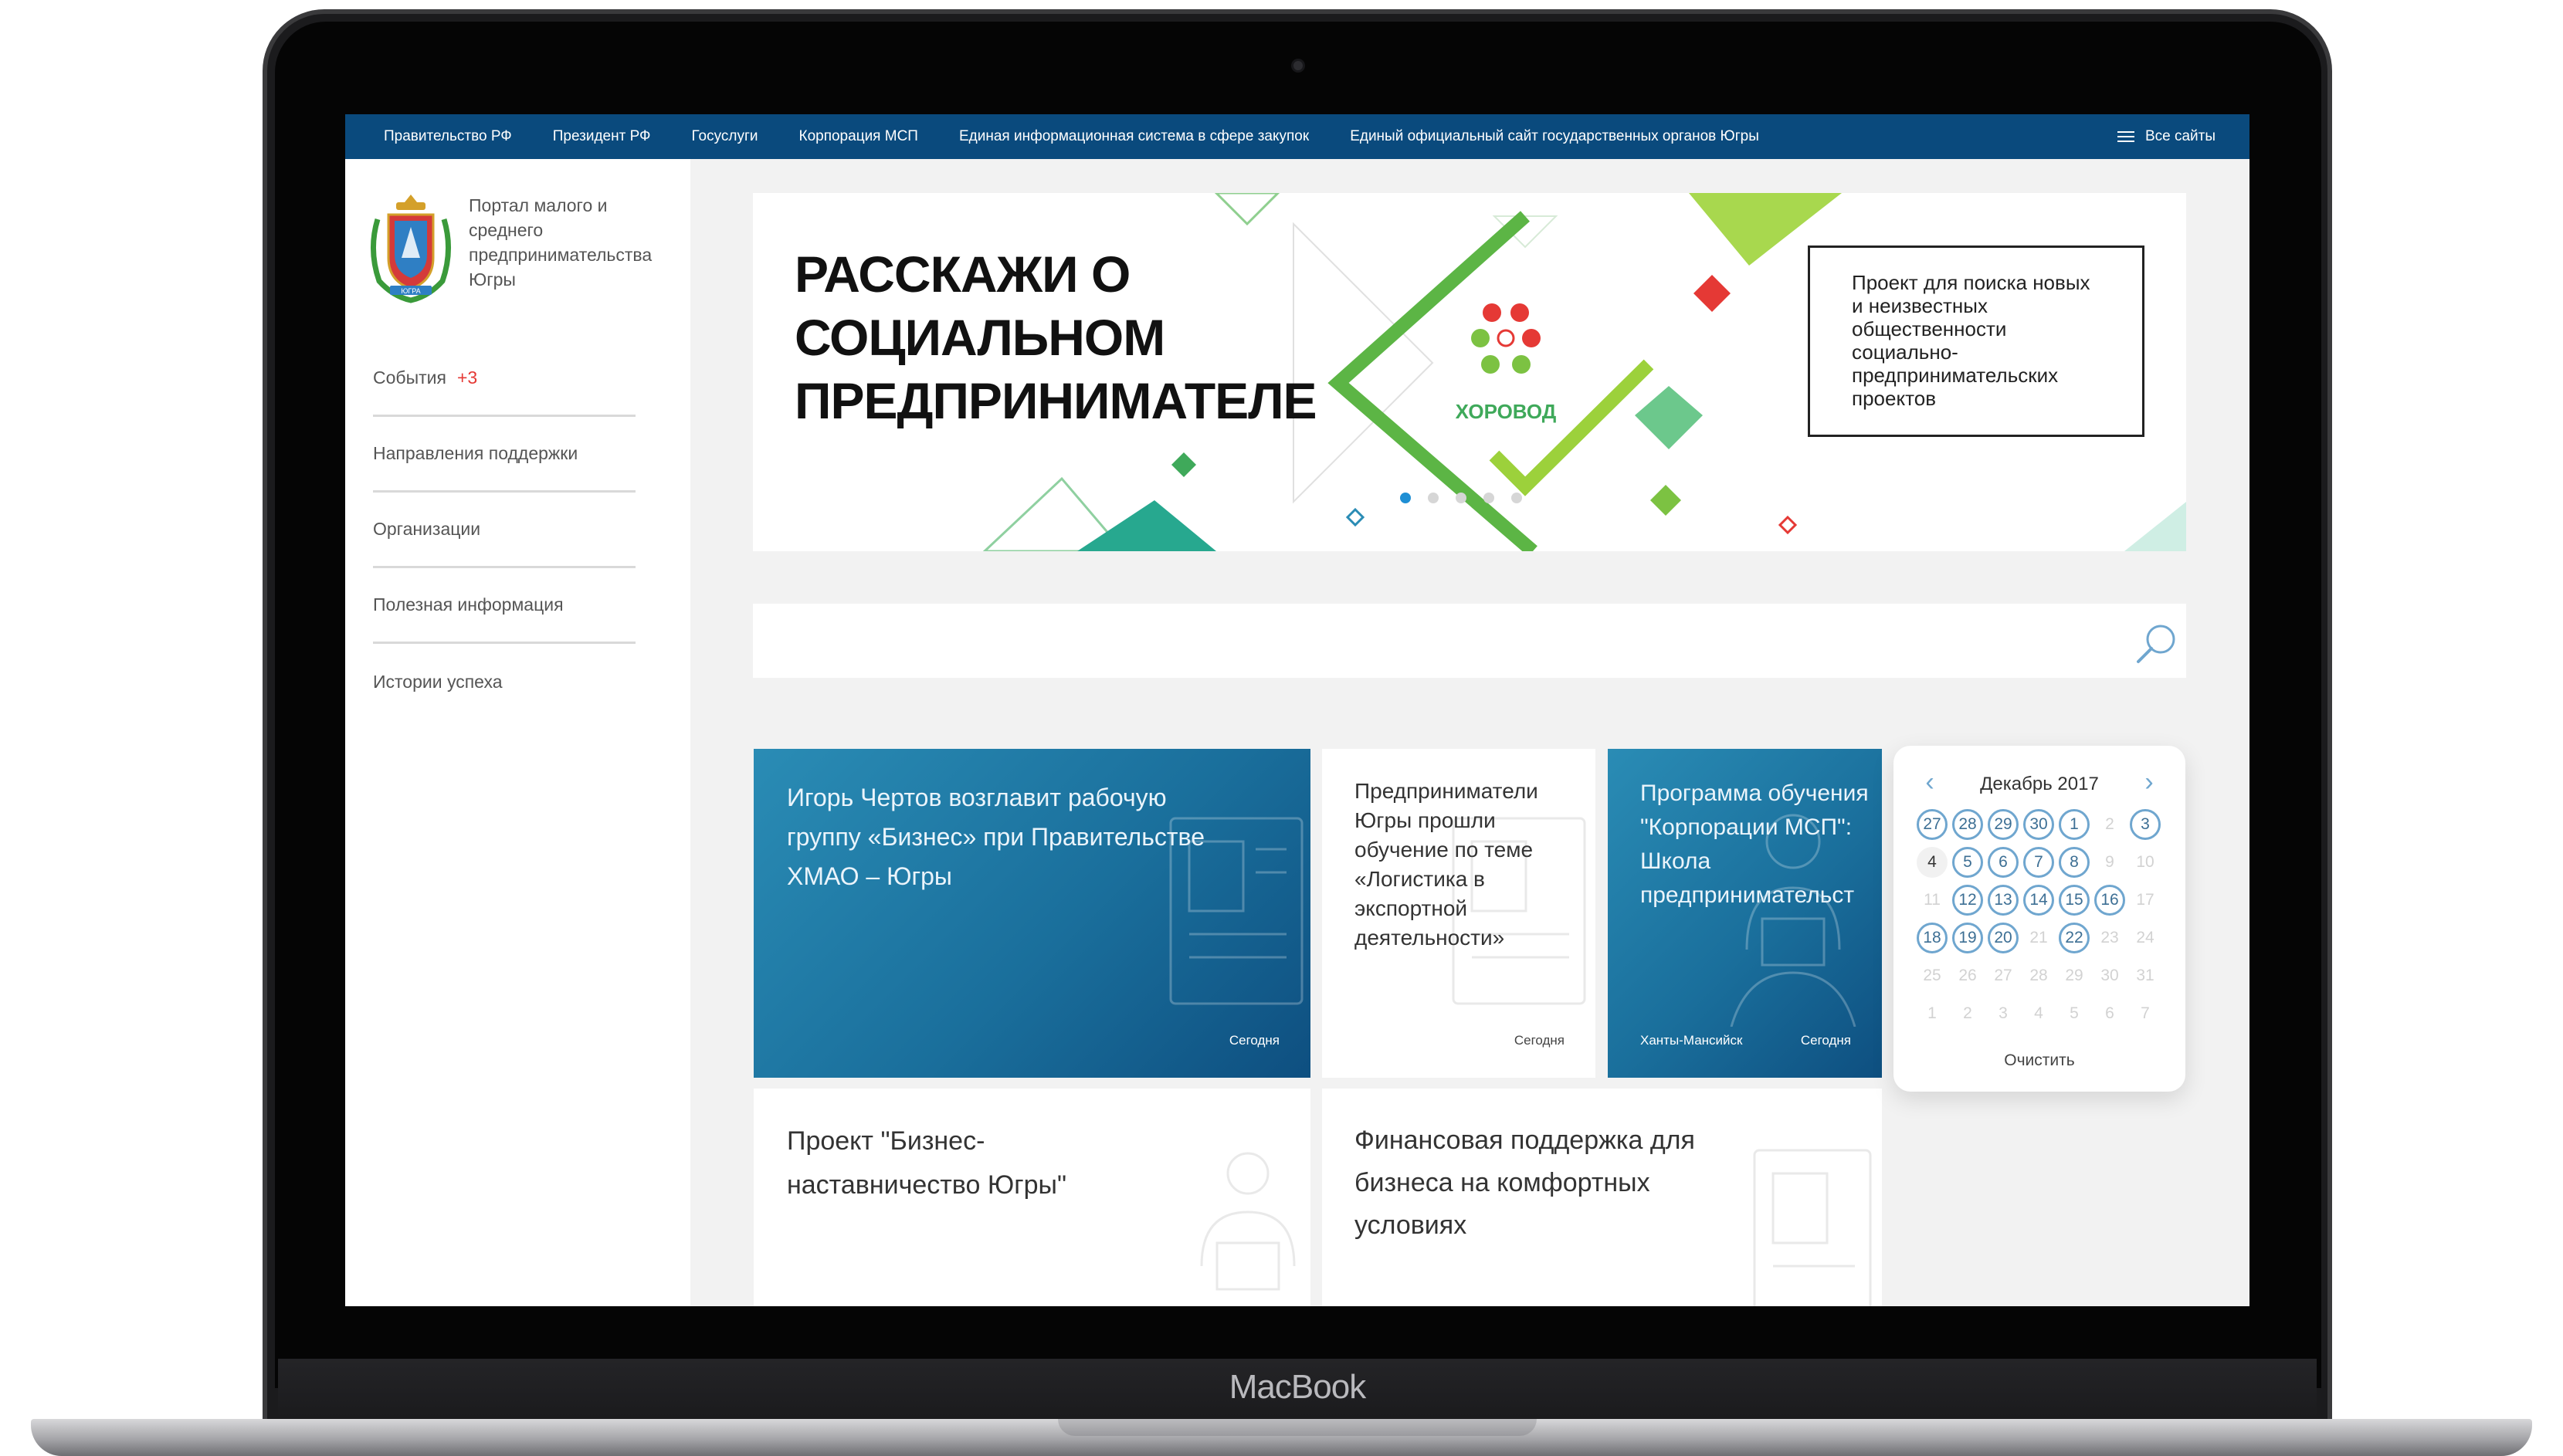 This screenshot has height=1456, width=2563. What do you see at coordinates (2150, 782) in the screenshot?
I see `calendar-next-button: ›` at bounding box center [2150, 782].